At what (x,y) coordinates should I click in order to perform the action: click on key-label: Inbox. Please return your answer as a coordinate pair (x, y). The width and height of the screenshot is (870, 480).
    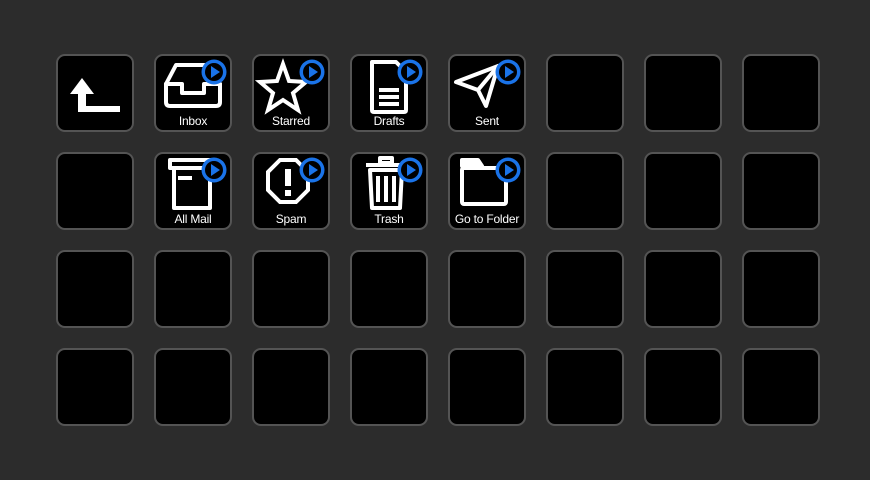
    Looking at the image, I should click on (193, 121).